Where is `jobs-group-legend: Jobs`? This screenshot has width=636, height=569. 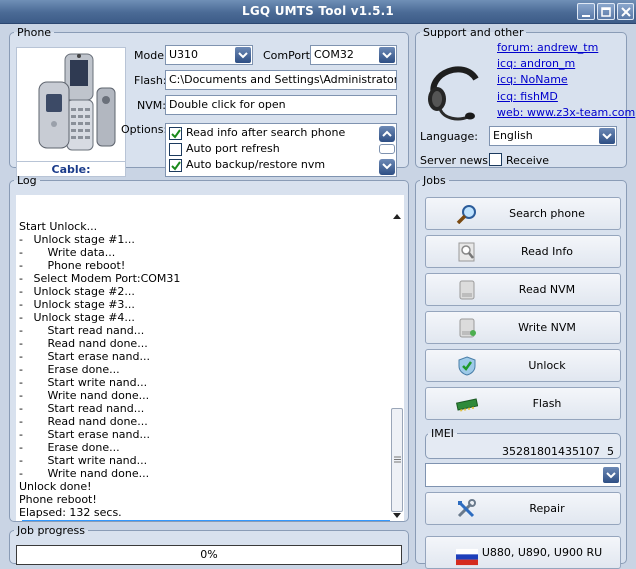
jobs-group-legend: Jobs is located at coordinates (434, 180).